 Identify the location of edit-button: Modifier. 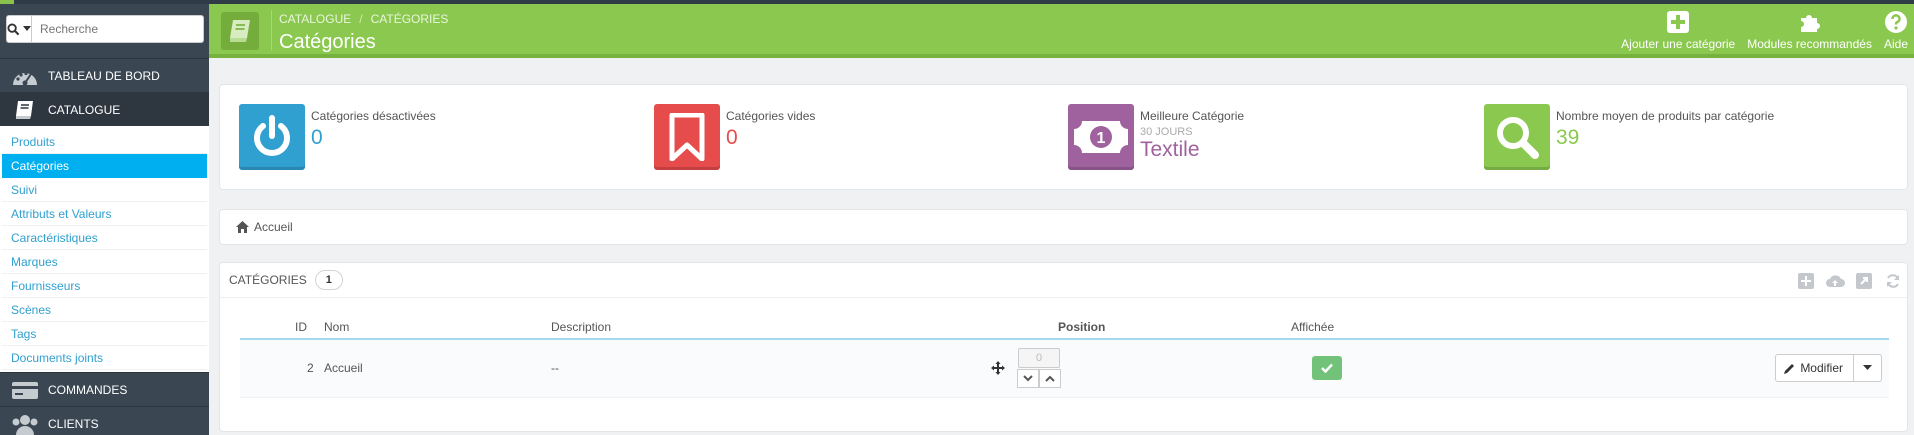
(1814, 368).